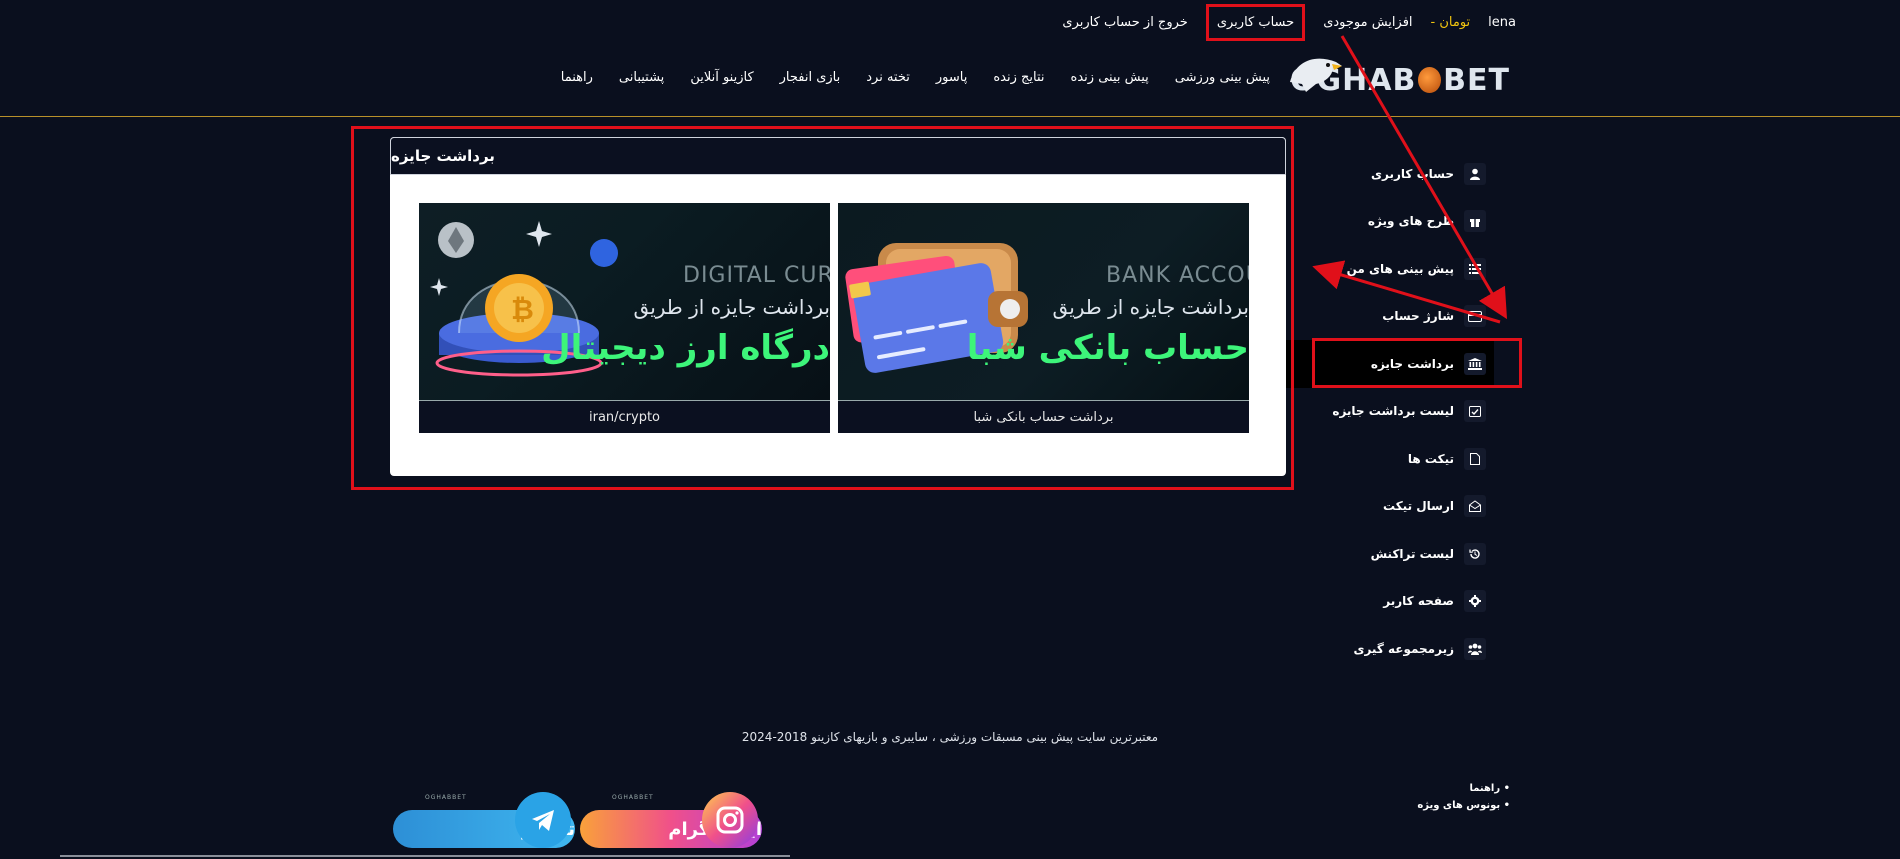 The image size is (1900, 859). I want to click on footer-links: • راهنما • بونوس های ویژه, so click(1463, 797).